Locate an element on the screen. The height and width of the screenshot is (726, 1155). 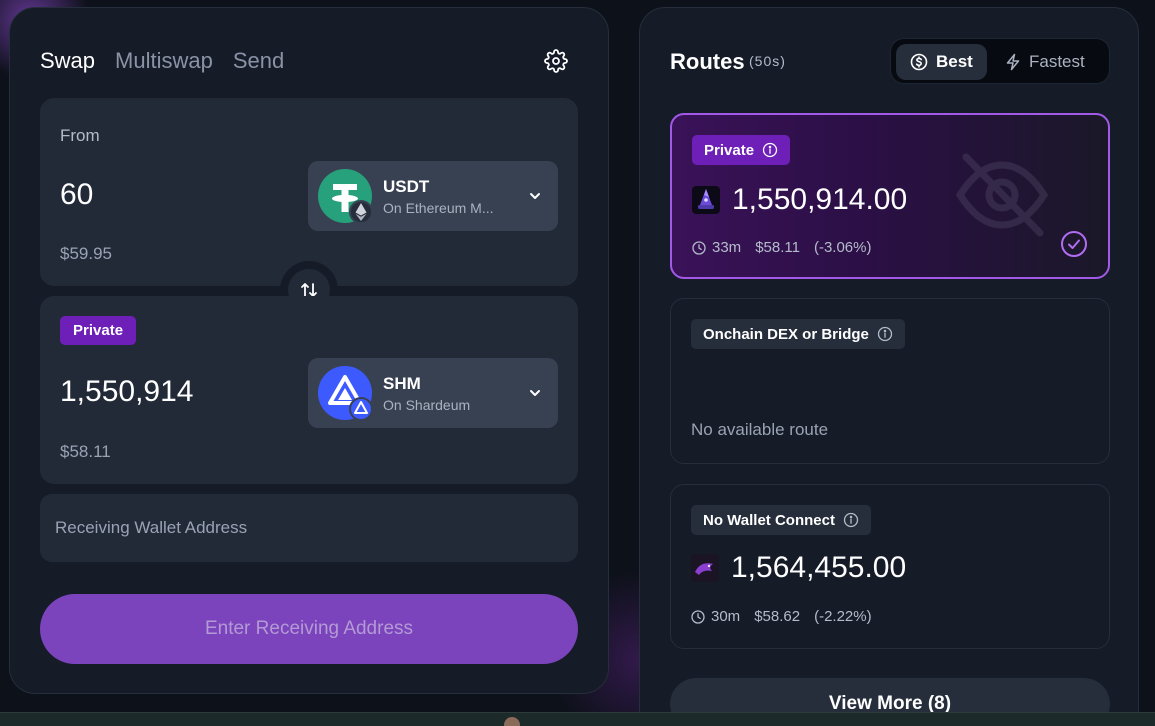
gear-icon is located at coordinates (556, 61).